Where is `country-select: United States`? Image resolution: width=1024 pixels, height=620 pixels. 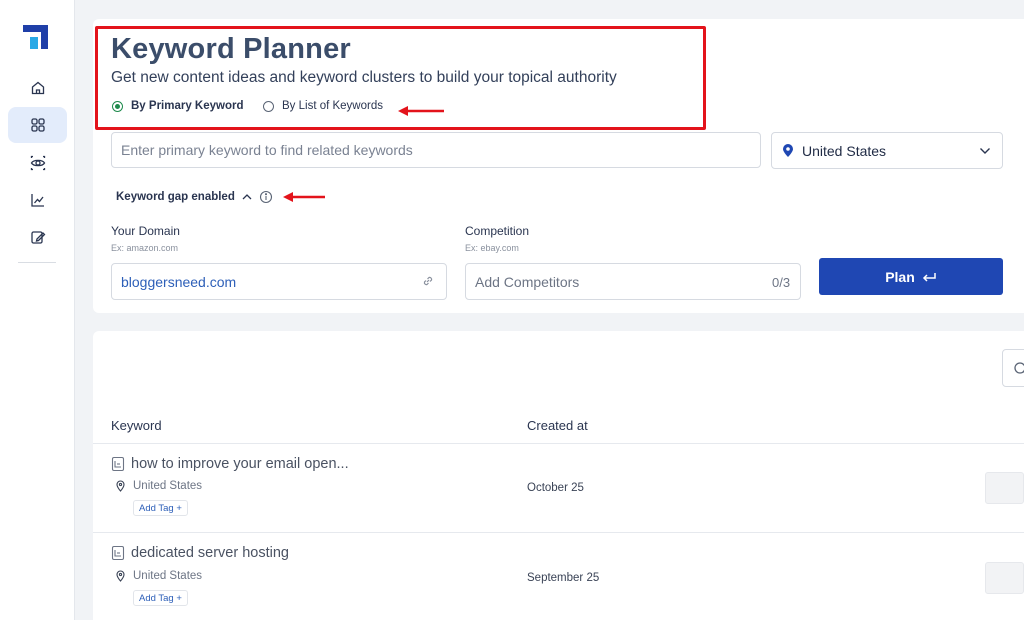 country-select: United States is located at coordinates (887, 150).